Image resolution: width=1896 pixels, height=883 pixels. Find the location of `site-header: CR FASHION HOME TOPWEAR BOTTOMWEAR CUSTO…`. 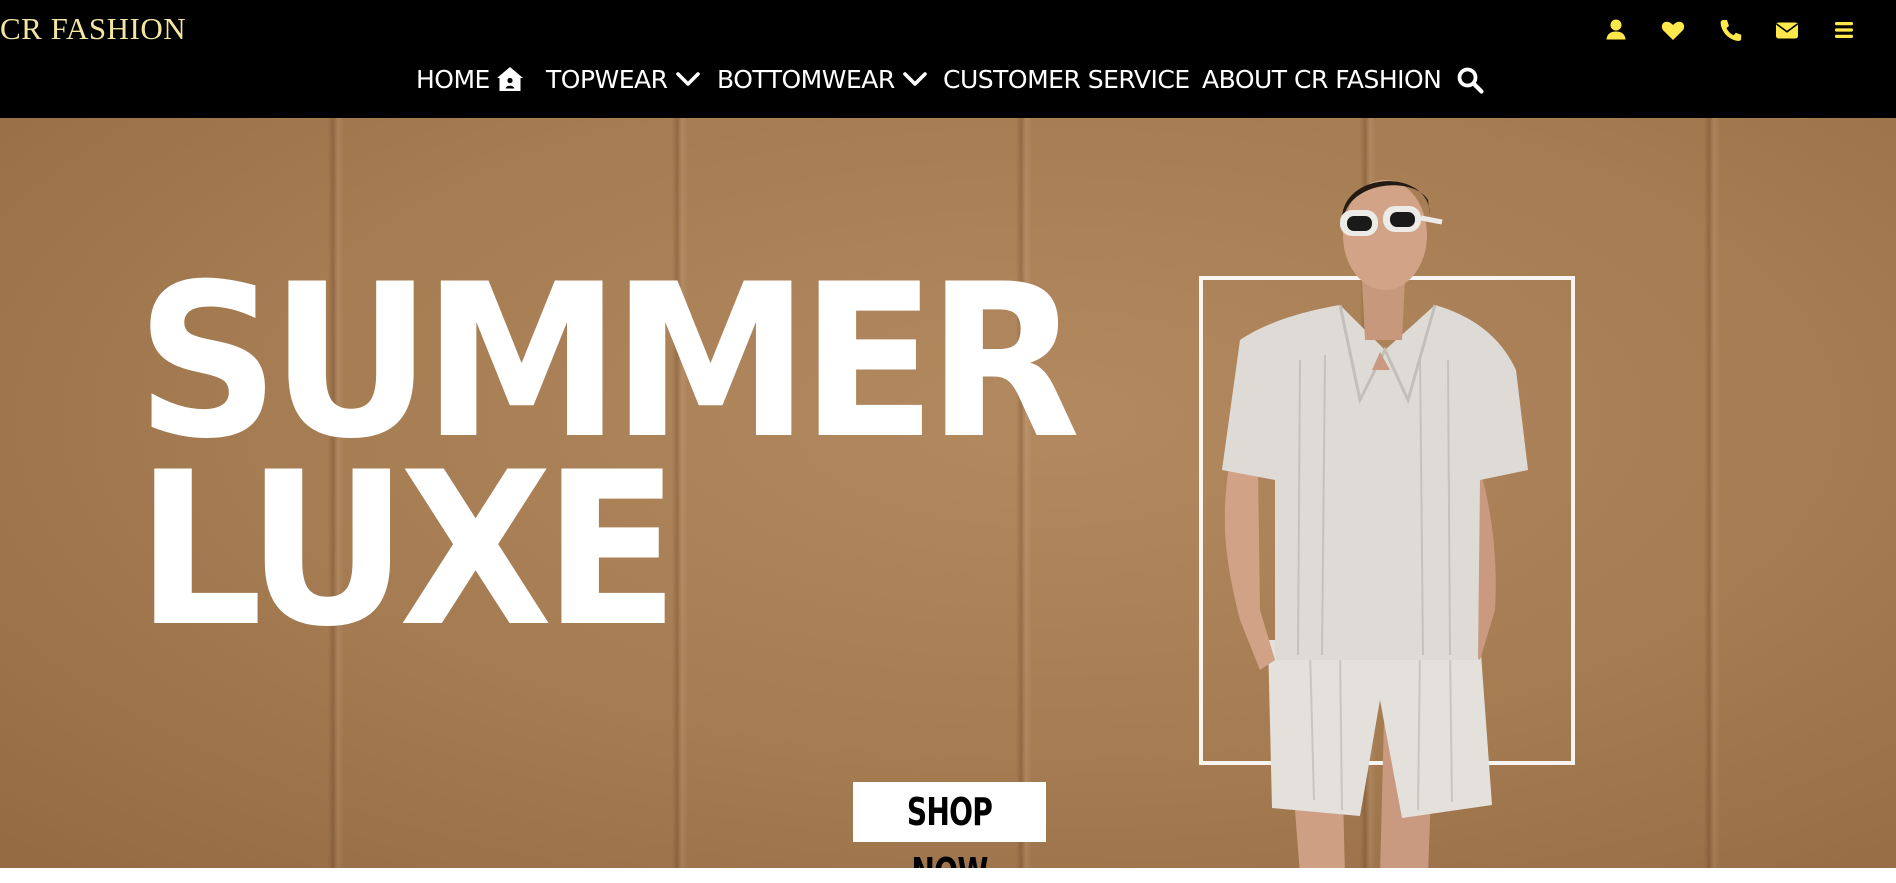

site-header: CR FASHION HOME TOPWEAR BOTTOMWEAR CUSTO… is located at coordinates (948, 59).